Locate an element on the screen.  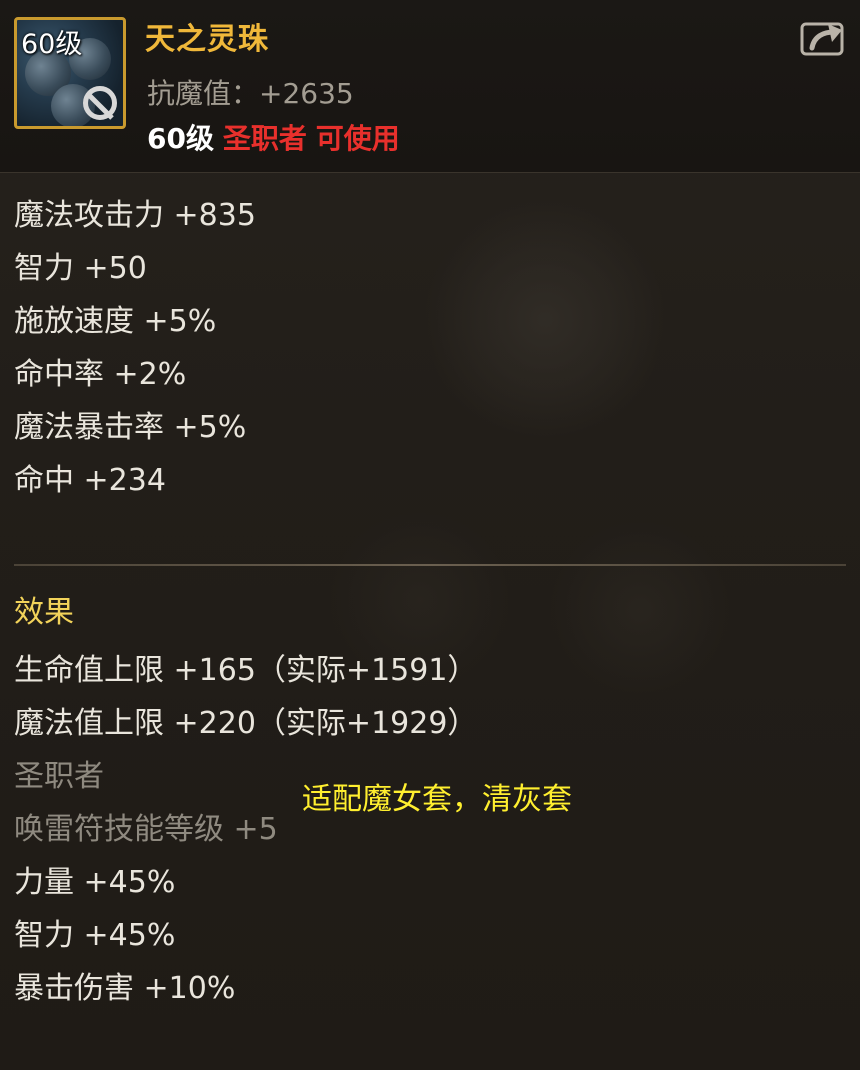
requirement-line: 60级 圣职者 可使用 is located at coordinates (273, 137).